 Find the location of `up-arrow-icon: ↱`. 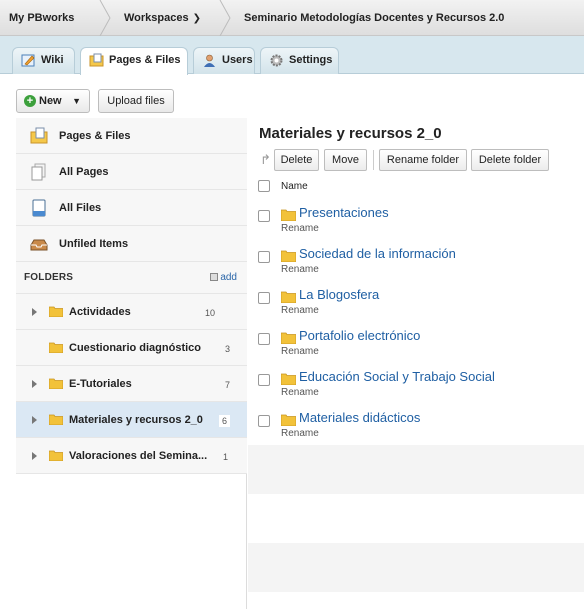

up-arrow-icon: ↱ is located at coordinates (265, 159).